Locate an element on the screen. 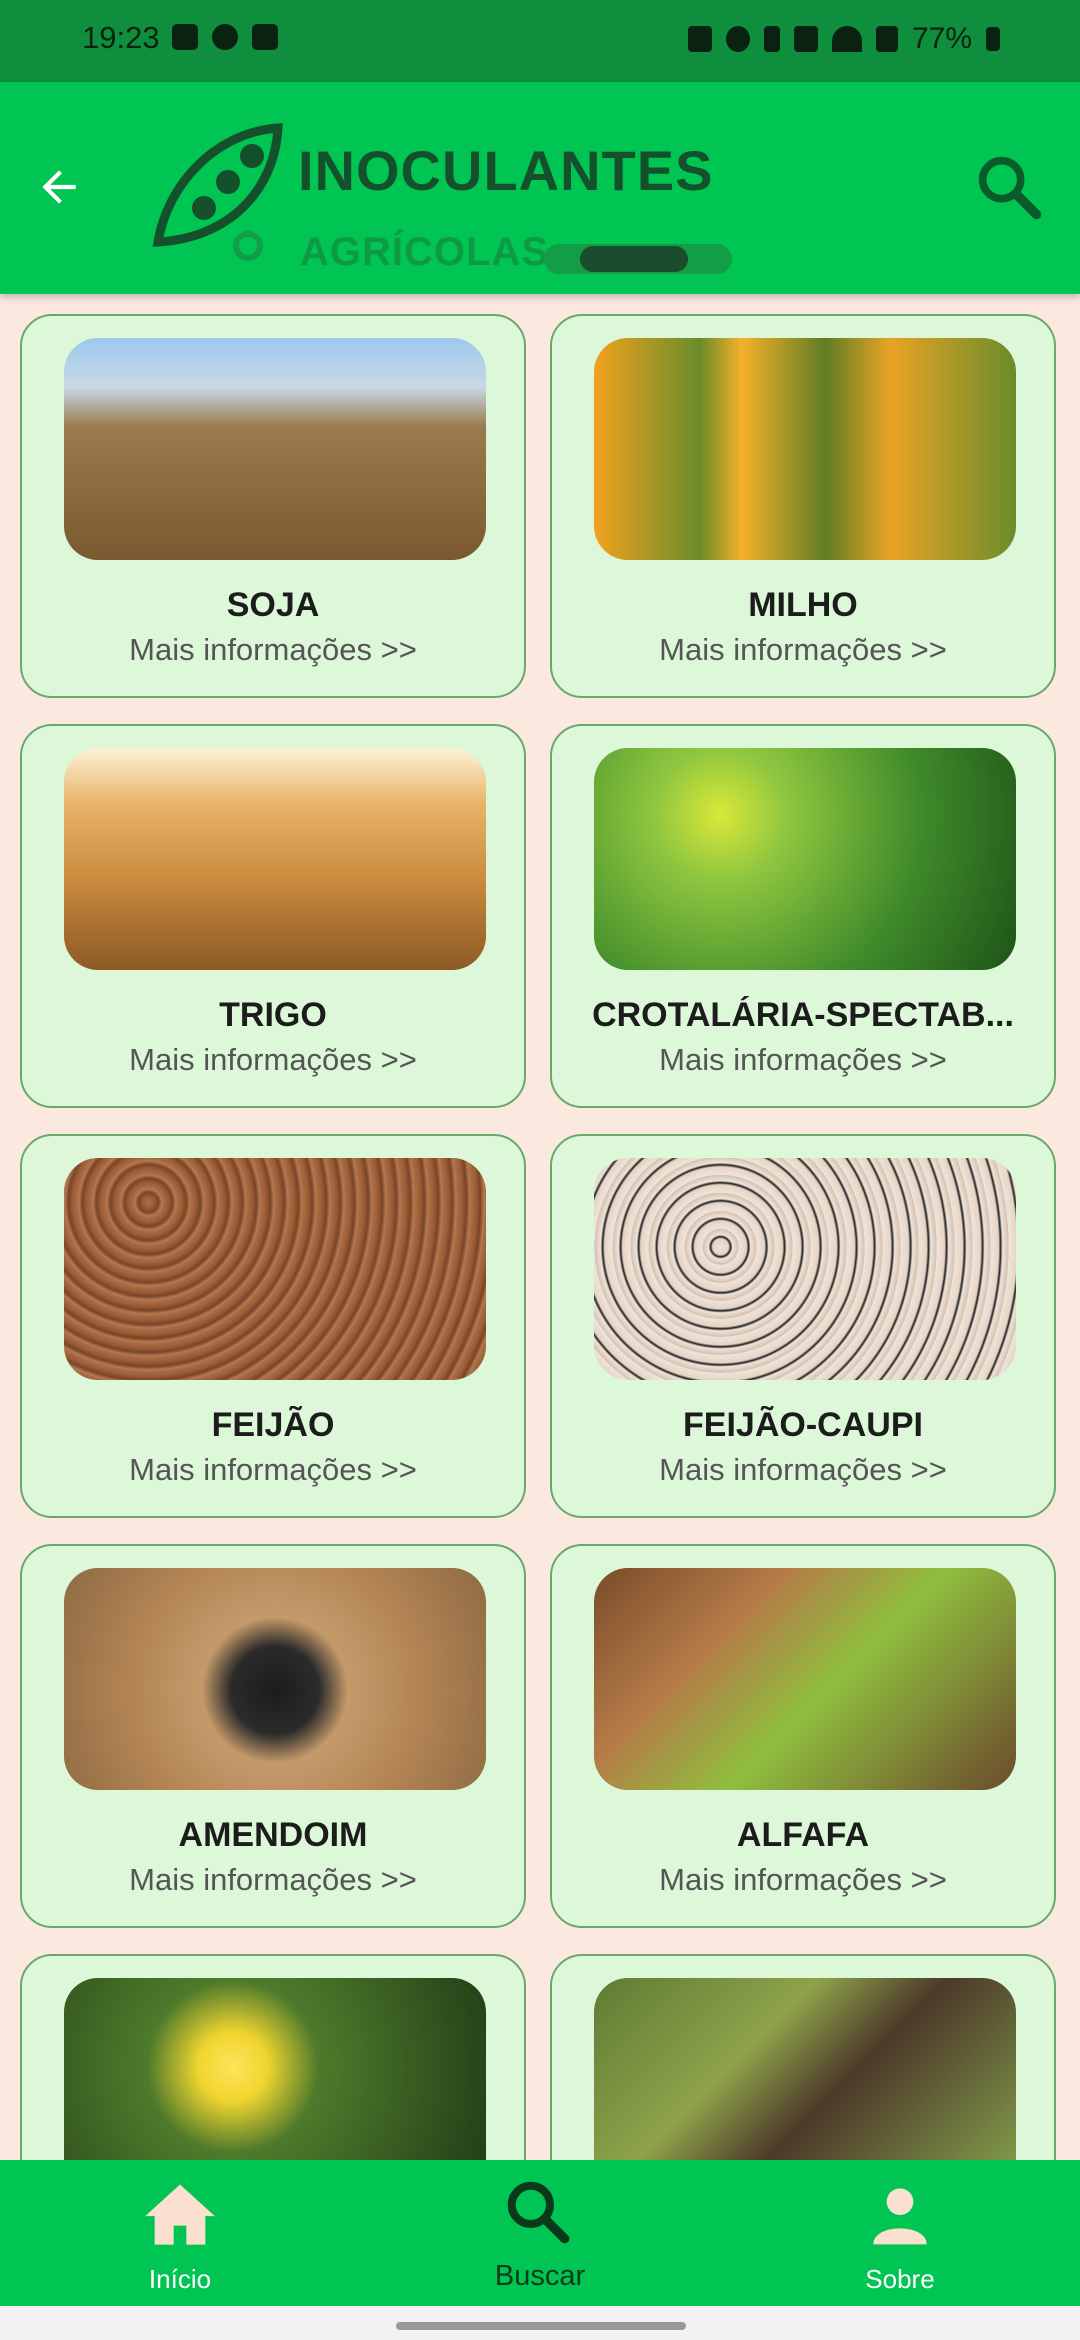 The height and width of the screenshot is (2340, 1080). status-bar: 19:23 77% is located at coordinates (540, 41).